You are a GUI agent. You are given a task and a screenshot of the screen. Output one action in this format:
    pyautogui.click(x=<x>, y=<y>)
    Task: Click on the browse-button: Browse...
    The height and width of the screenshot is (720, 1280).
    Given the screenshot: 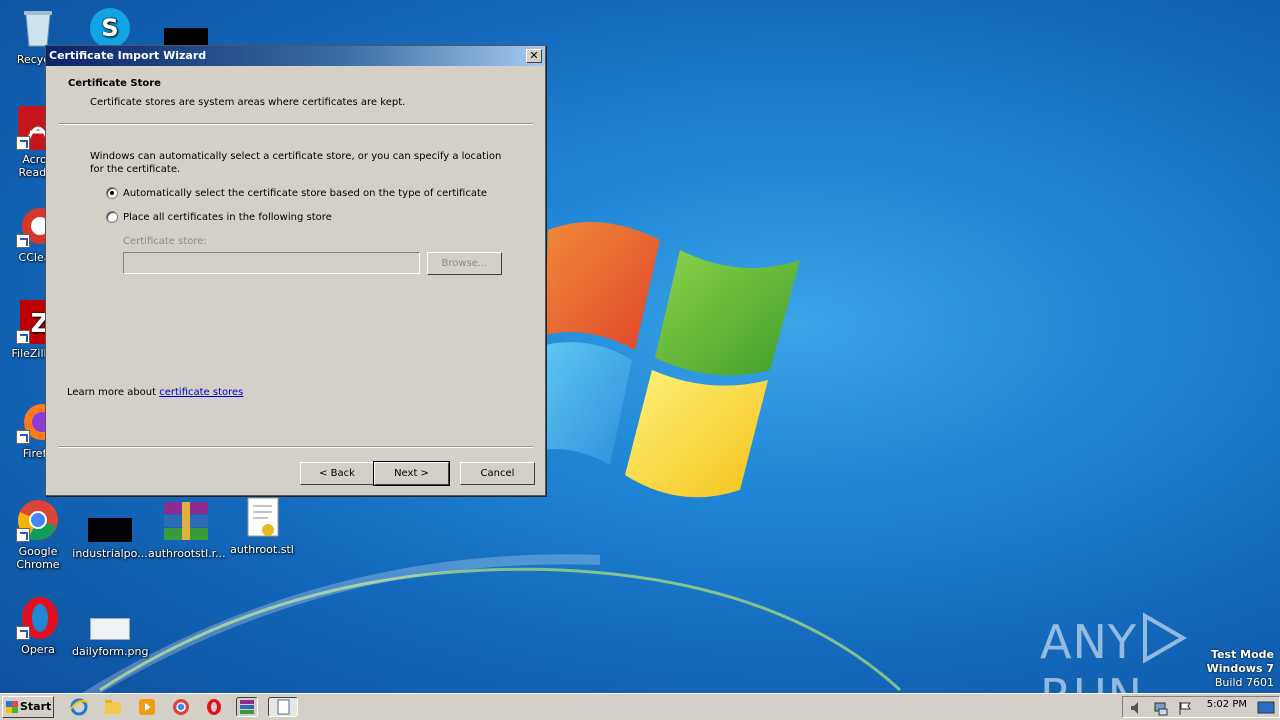 What is the action you would take?
    pyautogui.click(x=464, y=263)
    